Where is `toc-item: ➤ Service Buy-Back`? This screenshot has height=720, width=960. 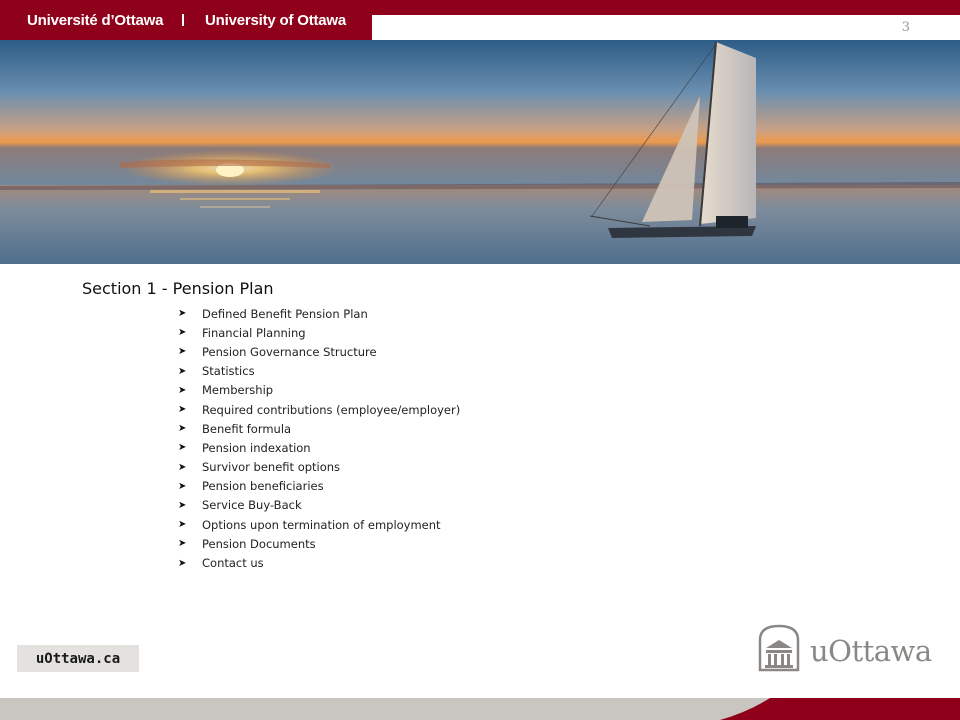
toc-item: ➤ Service Buy-Back is located at coordinates (319, 505).